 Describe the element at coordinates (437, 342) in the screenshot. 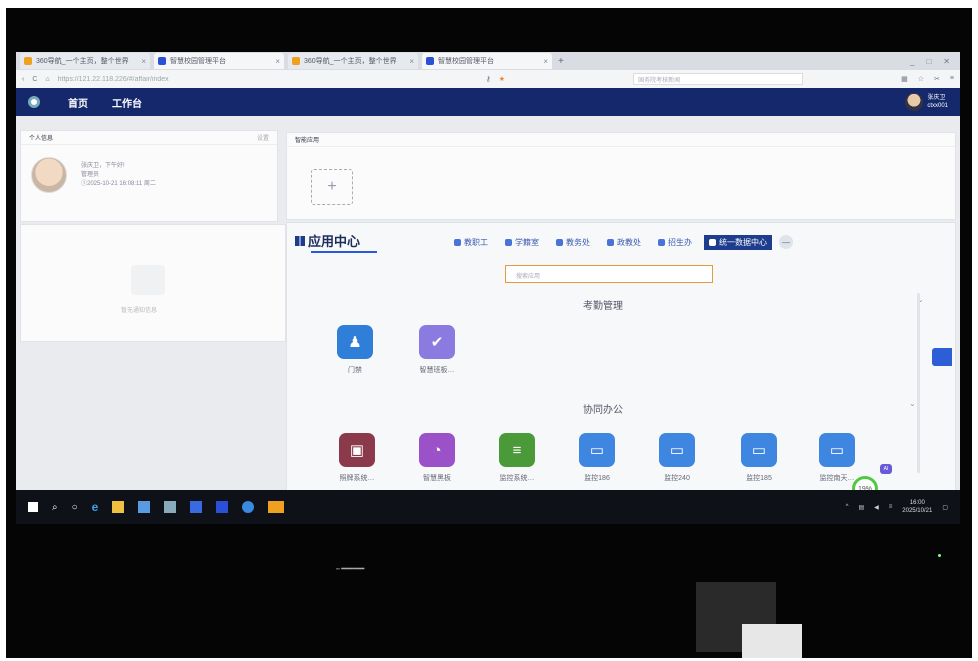

I see `check-icon: ✔` at that location.